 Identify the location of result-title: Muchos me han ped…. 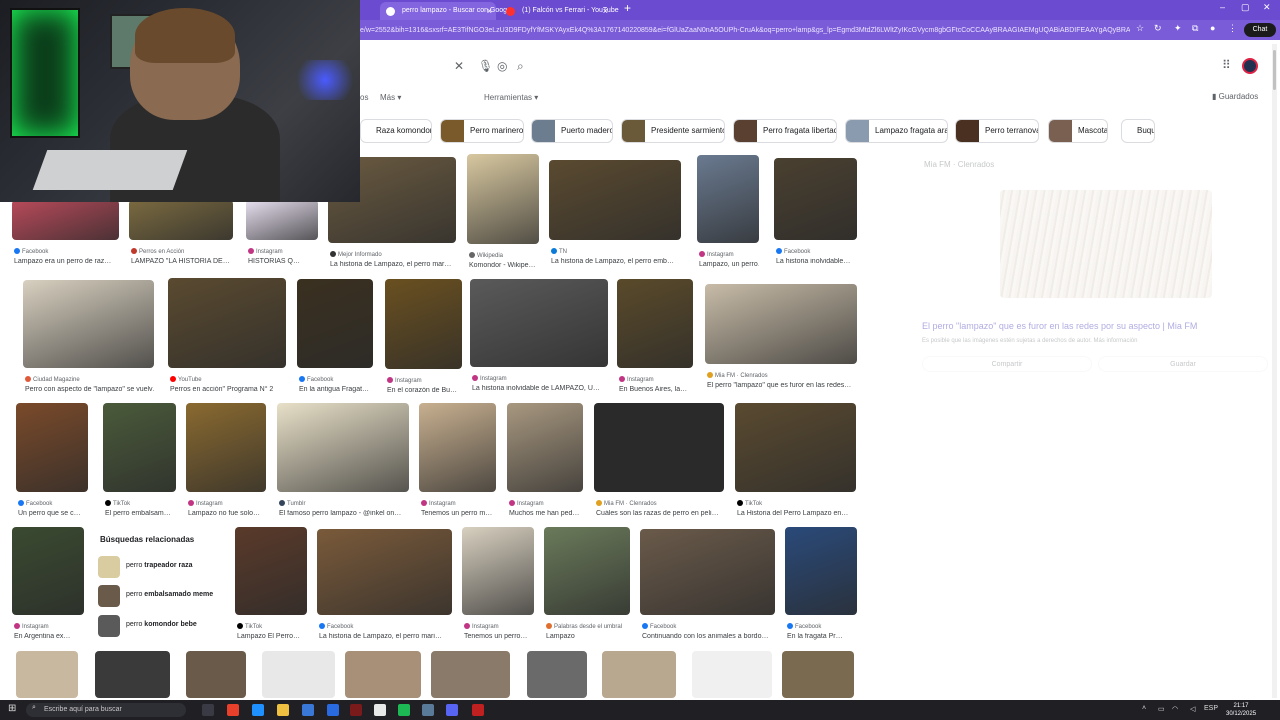
(546, 513).